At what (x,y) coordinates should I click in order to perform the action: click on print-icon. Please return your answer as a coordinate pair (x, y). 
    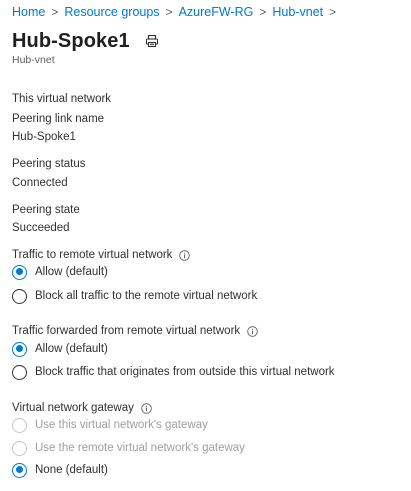
    Looking at the image, I should click on (152, 41).